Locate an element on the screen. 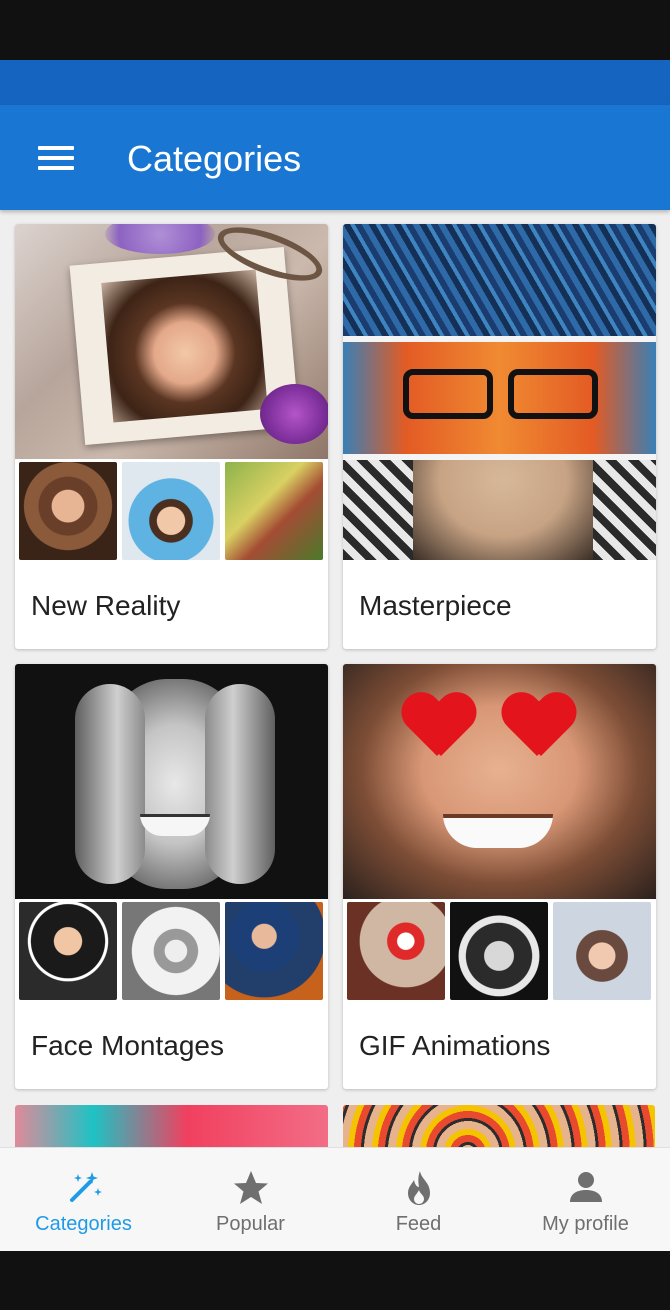 This screenshot has height=1310, width=670. star-icon is located at coordinates (250, 1187).